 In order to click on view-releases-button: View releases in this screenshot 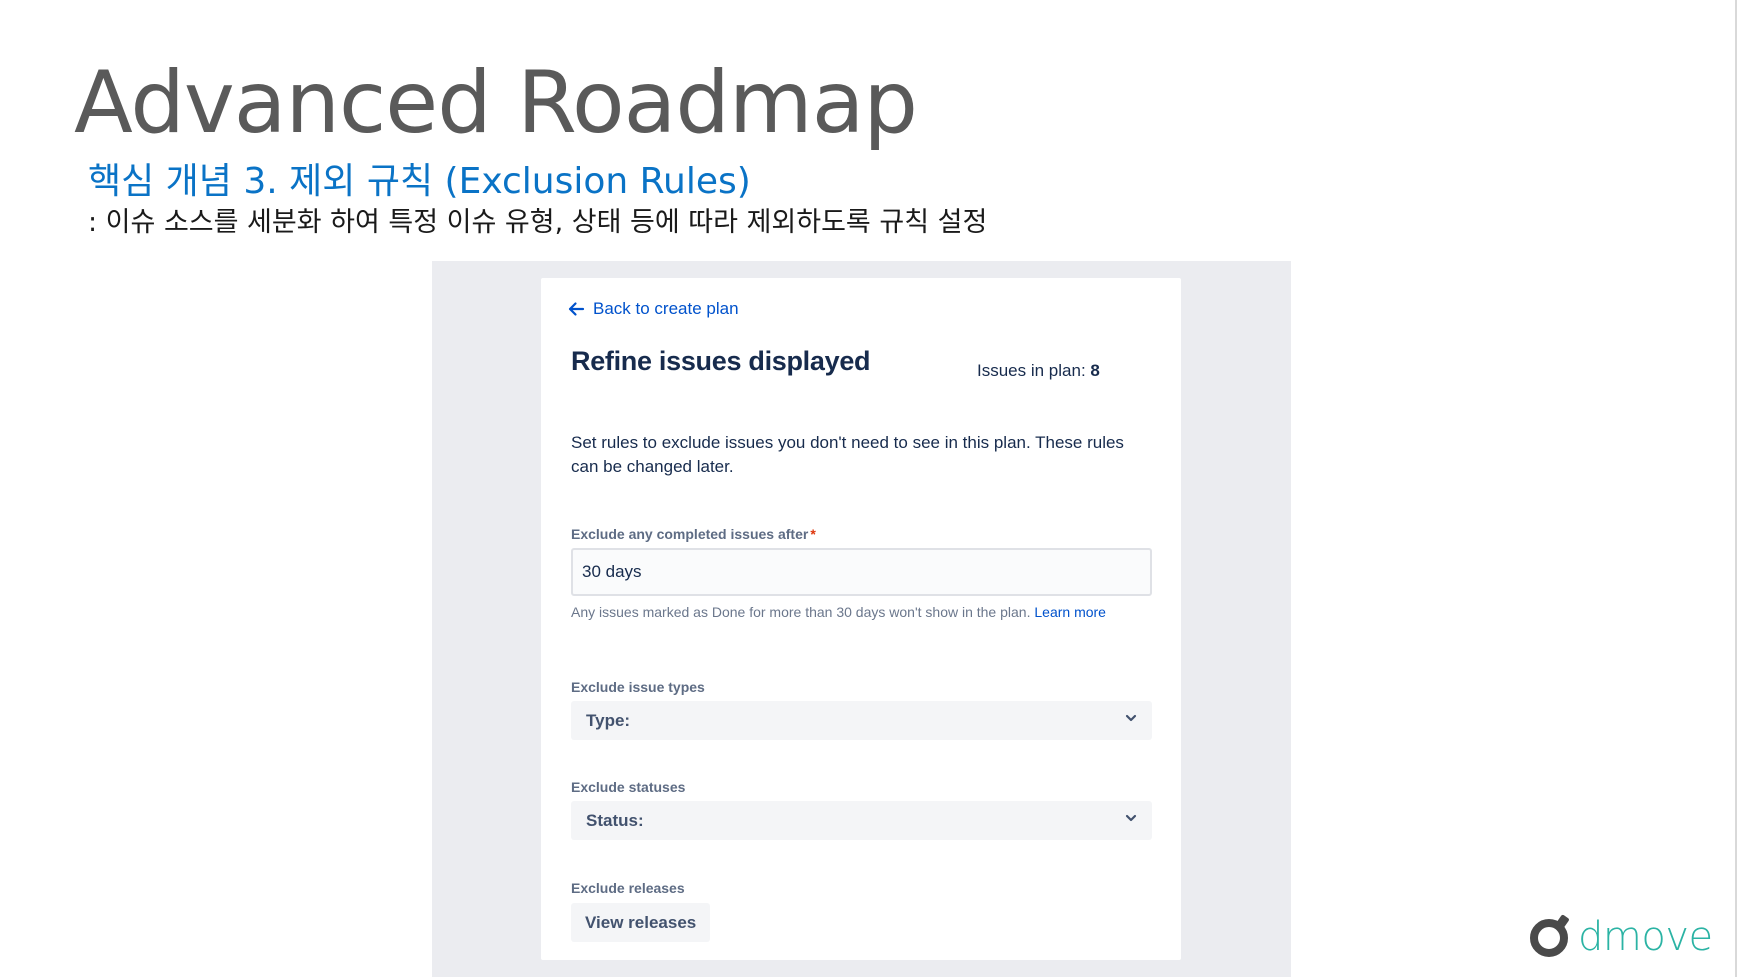, I will do `click(641, 922)`.